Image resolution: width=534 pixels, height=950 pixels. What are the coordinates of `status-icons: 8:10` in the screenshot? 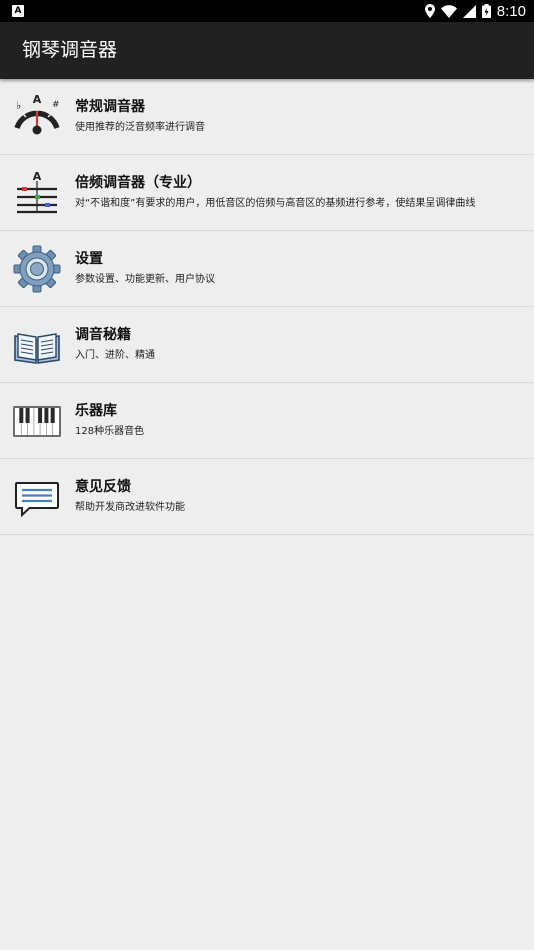 It's located at (475, 11).